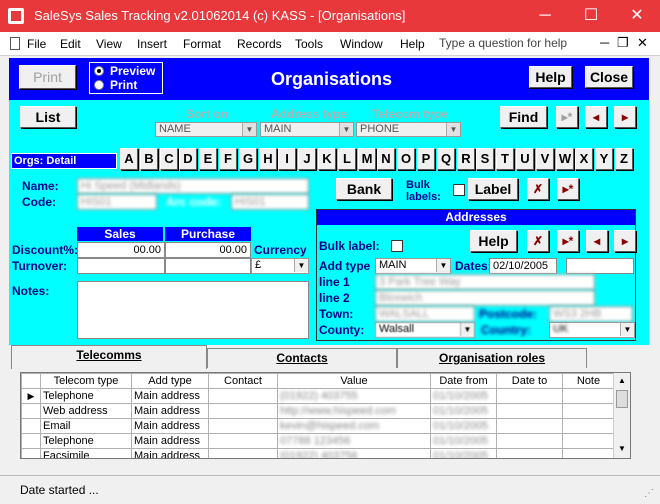 Image resolution: width=660 pixels, height=504 pixels. What do you see at coordinates (302, 358) in the screenshot?
I see `tab-contacts: Contacts` at bounding box center [302, 358].